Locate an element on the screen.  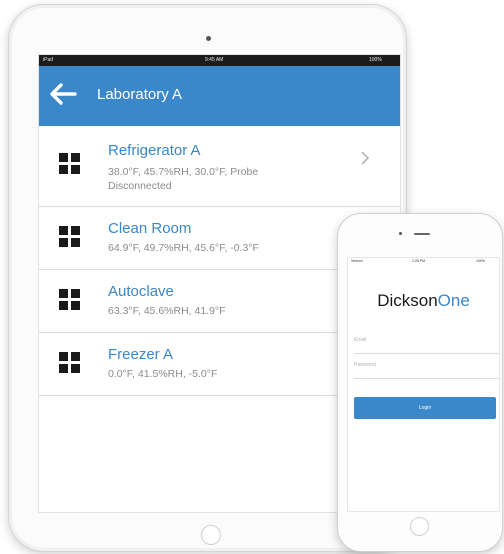
device-readings: 0.0°F, 41.5%RH, -5.0°F is located at coordinates (163, 374).